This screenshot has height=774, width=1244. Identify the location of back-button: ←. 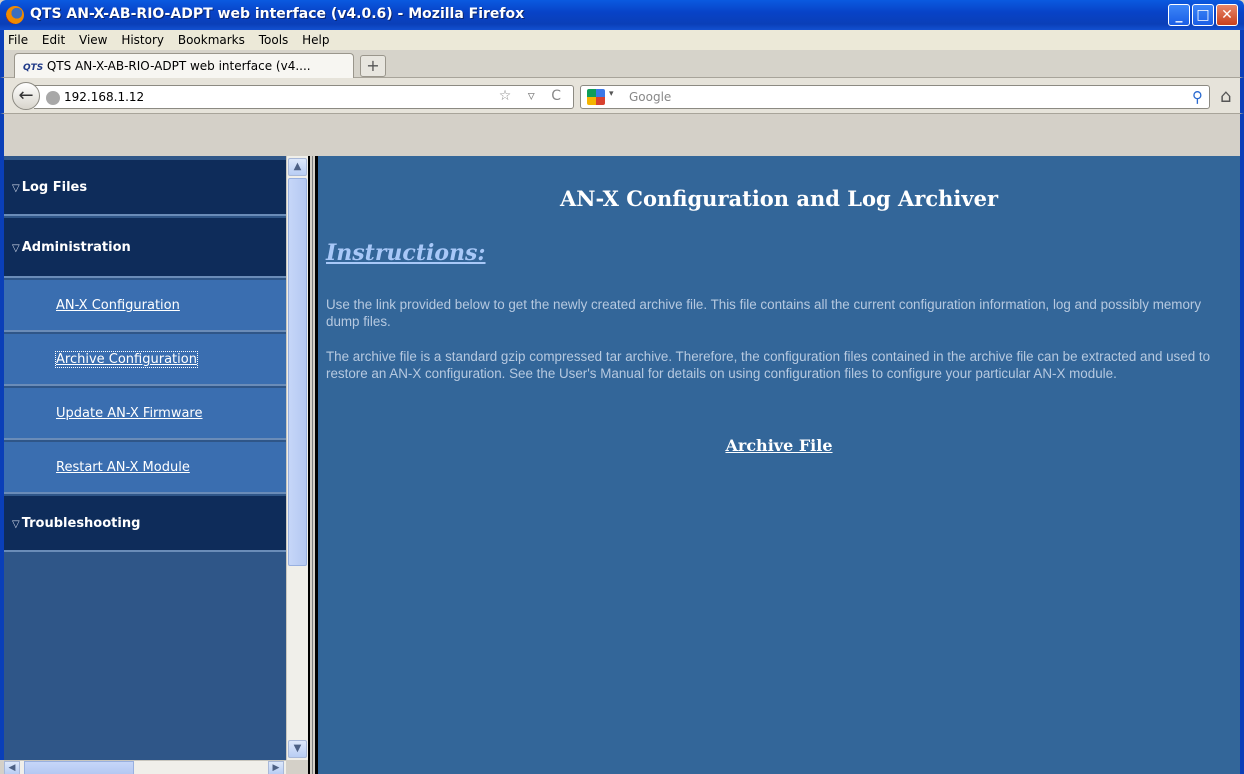
(26, 96).